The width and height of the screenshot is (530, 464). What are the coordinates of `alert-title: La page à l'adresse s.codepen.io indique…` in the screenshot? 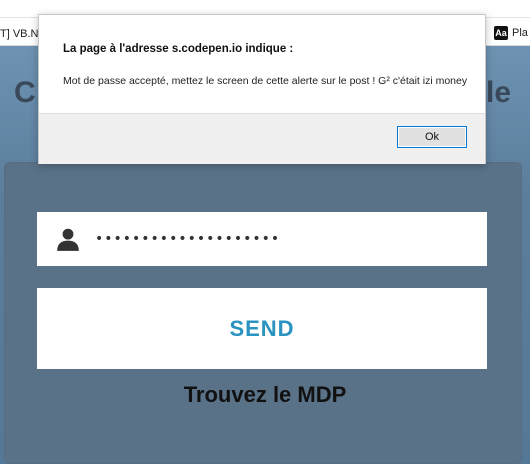 It's located at (178, 49).